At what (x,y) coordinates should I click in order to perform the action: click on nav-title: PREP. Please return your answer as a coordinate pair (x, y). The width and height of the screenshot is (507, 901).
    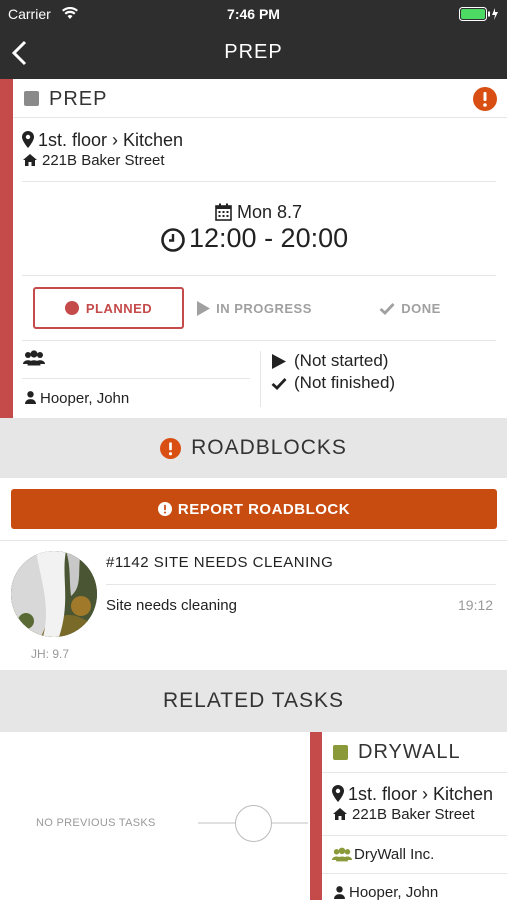
    Looking at the image, I should click on (253, 52).